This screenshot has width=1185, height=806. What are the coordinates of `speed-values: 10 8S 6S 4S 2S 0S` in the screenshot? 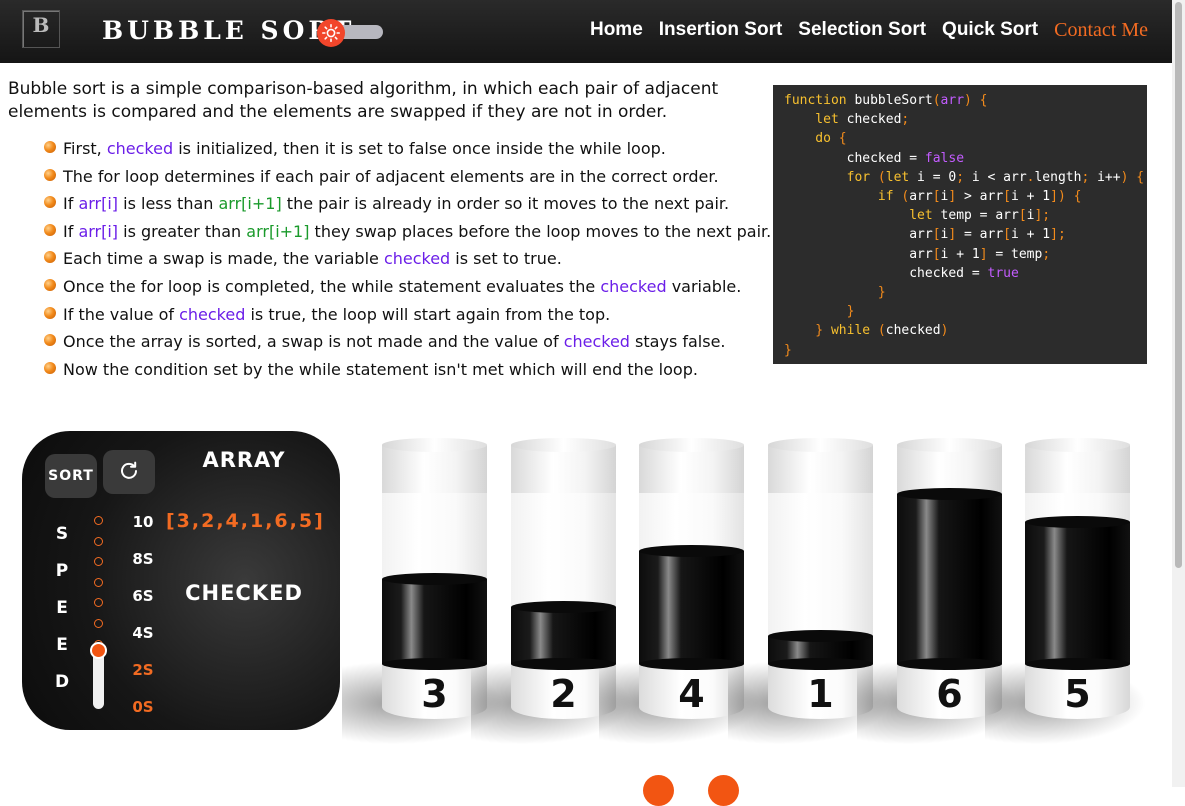 It's located at (143, 624).